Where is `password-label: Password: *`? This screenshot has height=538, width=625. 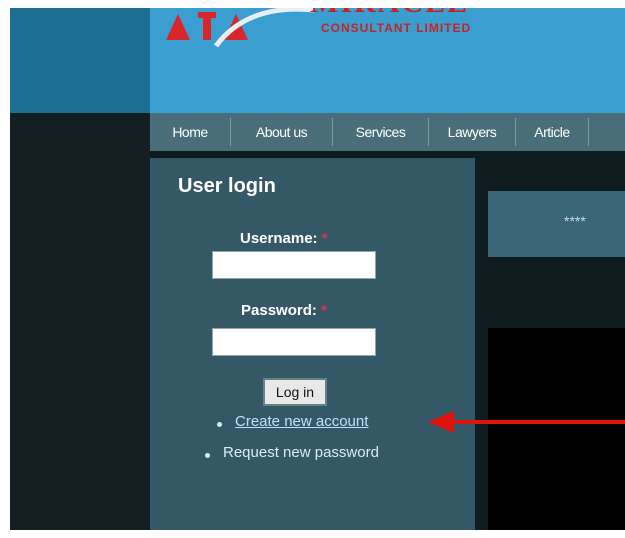 password-label: Password: * is located at coordinates (284, 310).